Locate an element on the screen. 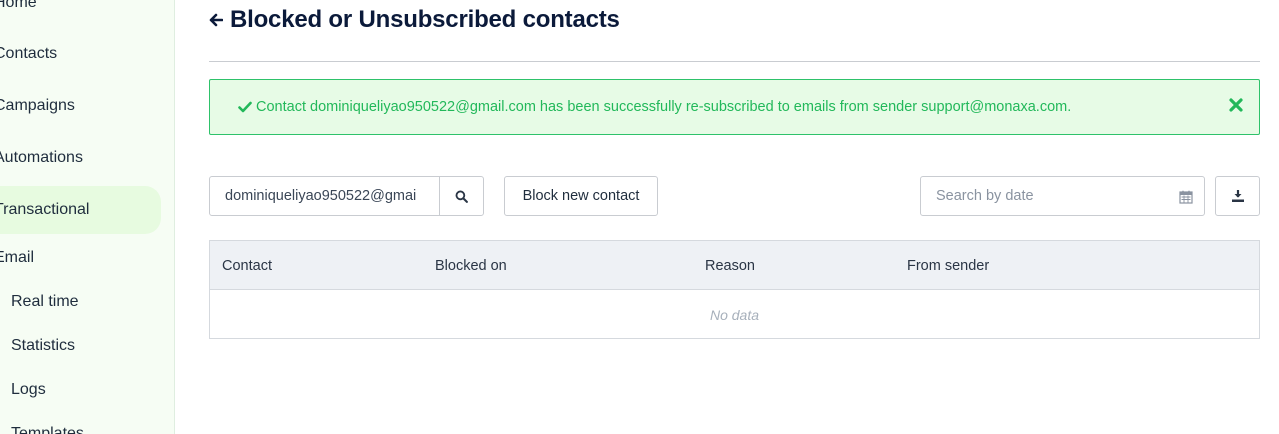 The width and height of the screenshot is (1279, 434). search-button is located at coordinates (461, 196).